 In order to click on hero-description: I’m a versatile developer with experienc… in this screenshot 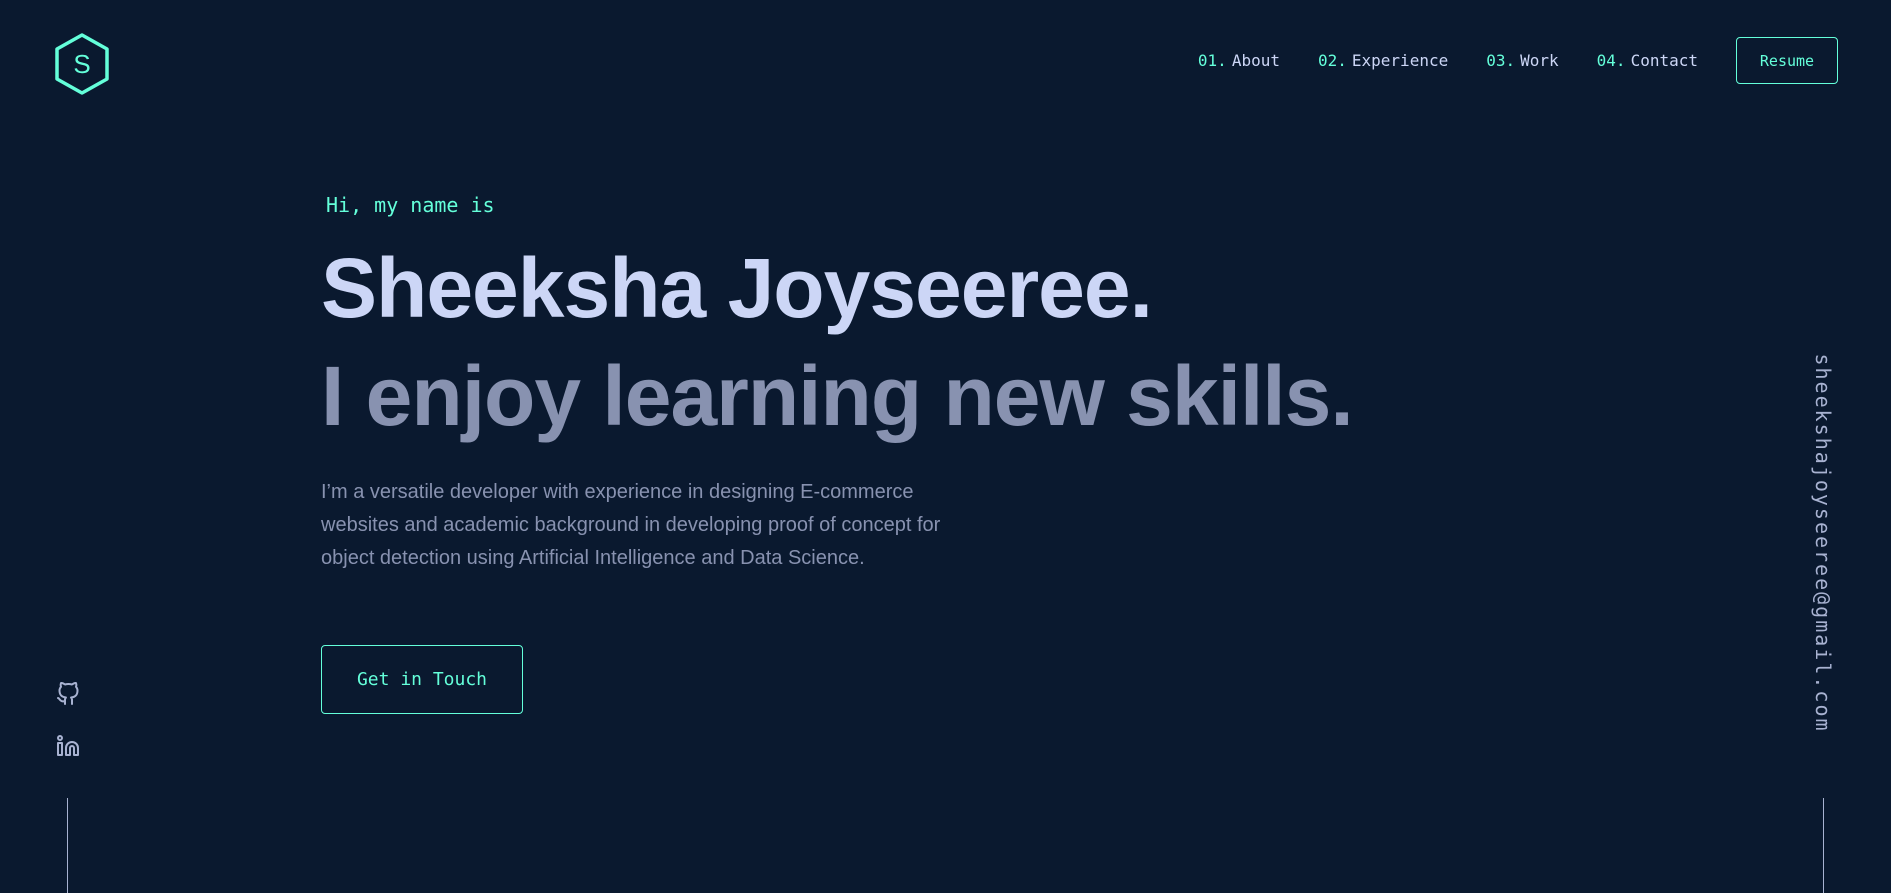, I will do `click(631, 525)`.